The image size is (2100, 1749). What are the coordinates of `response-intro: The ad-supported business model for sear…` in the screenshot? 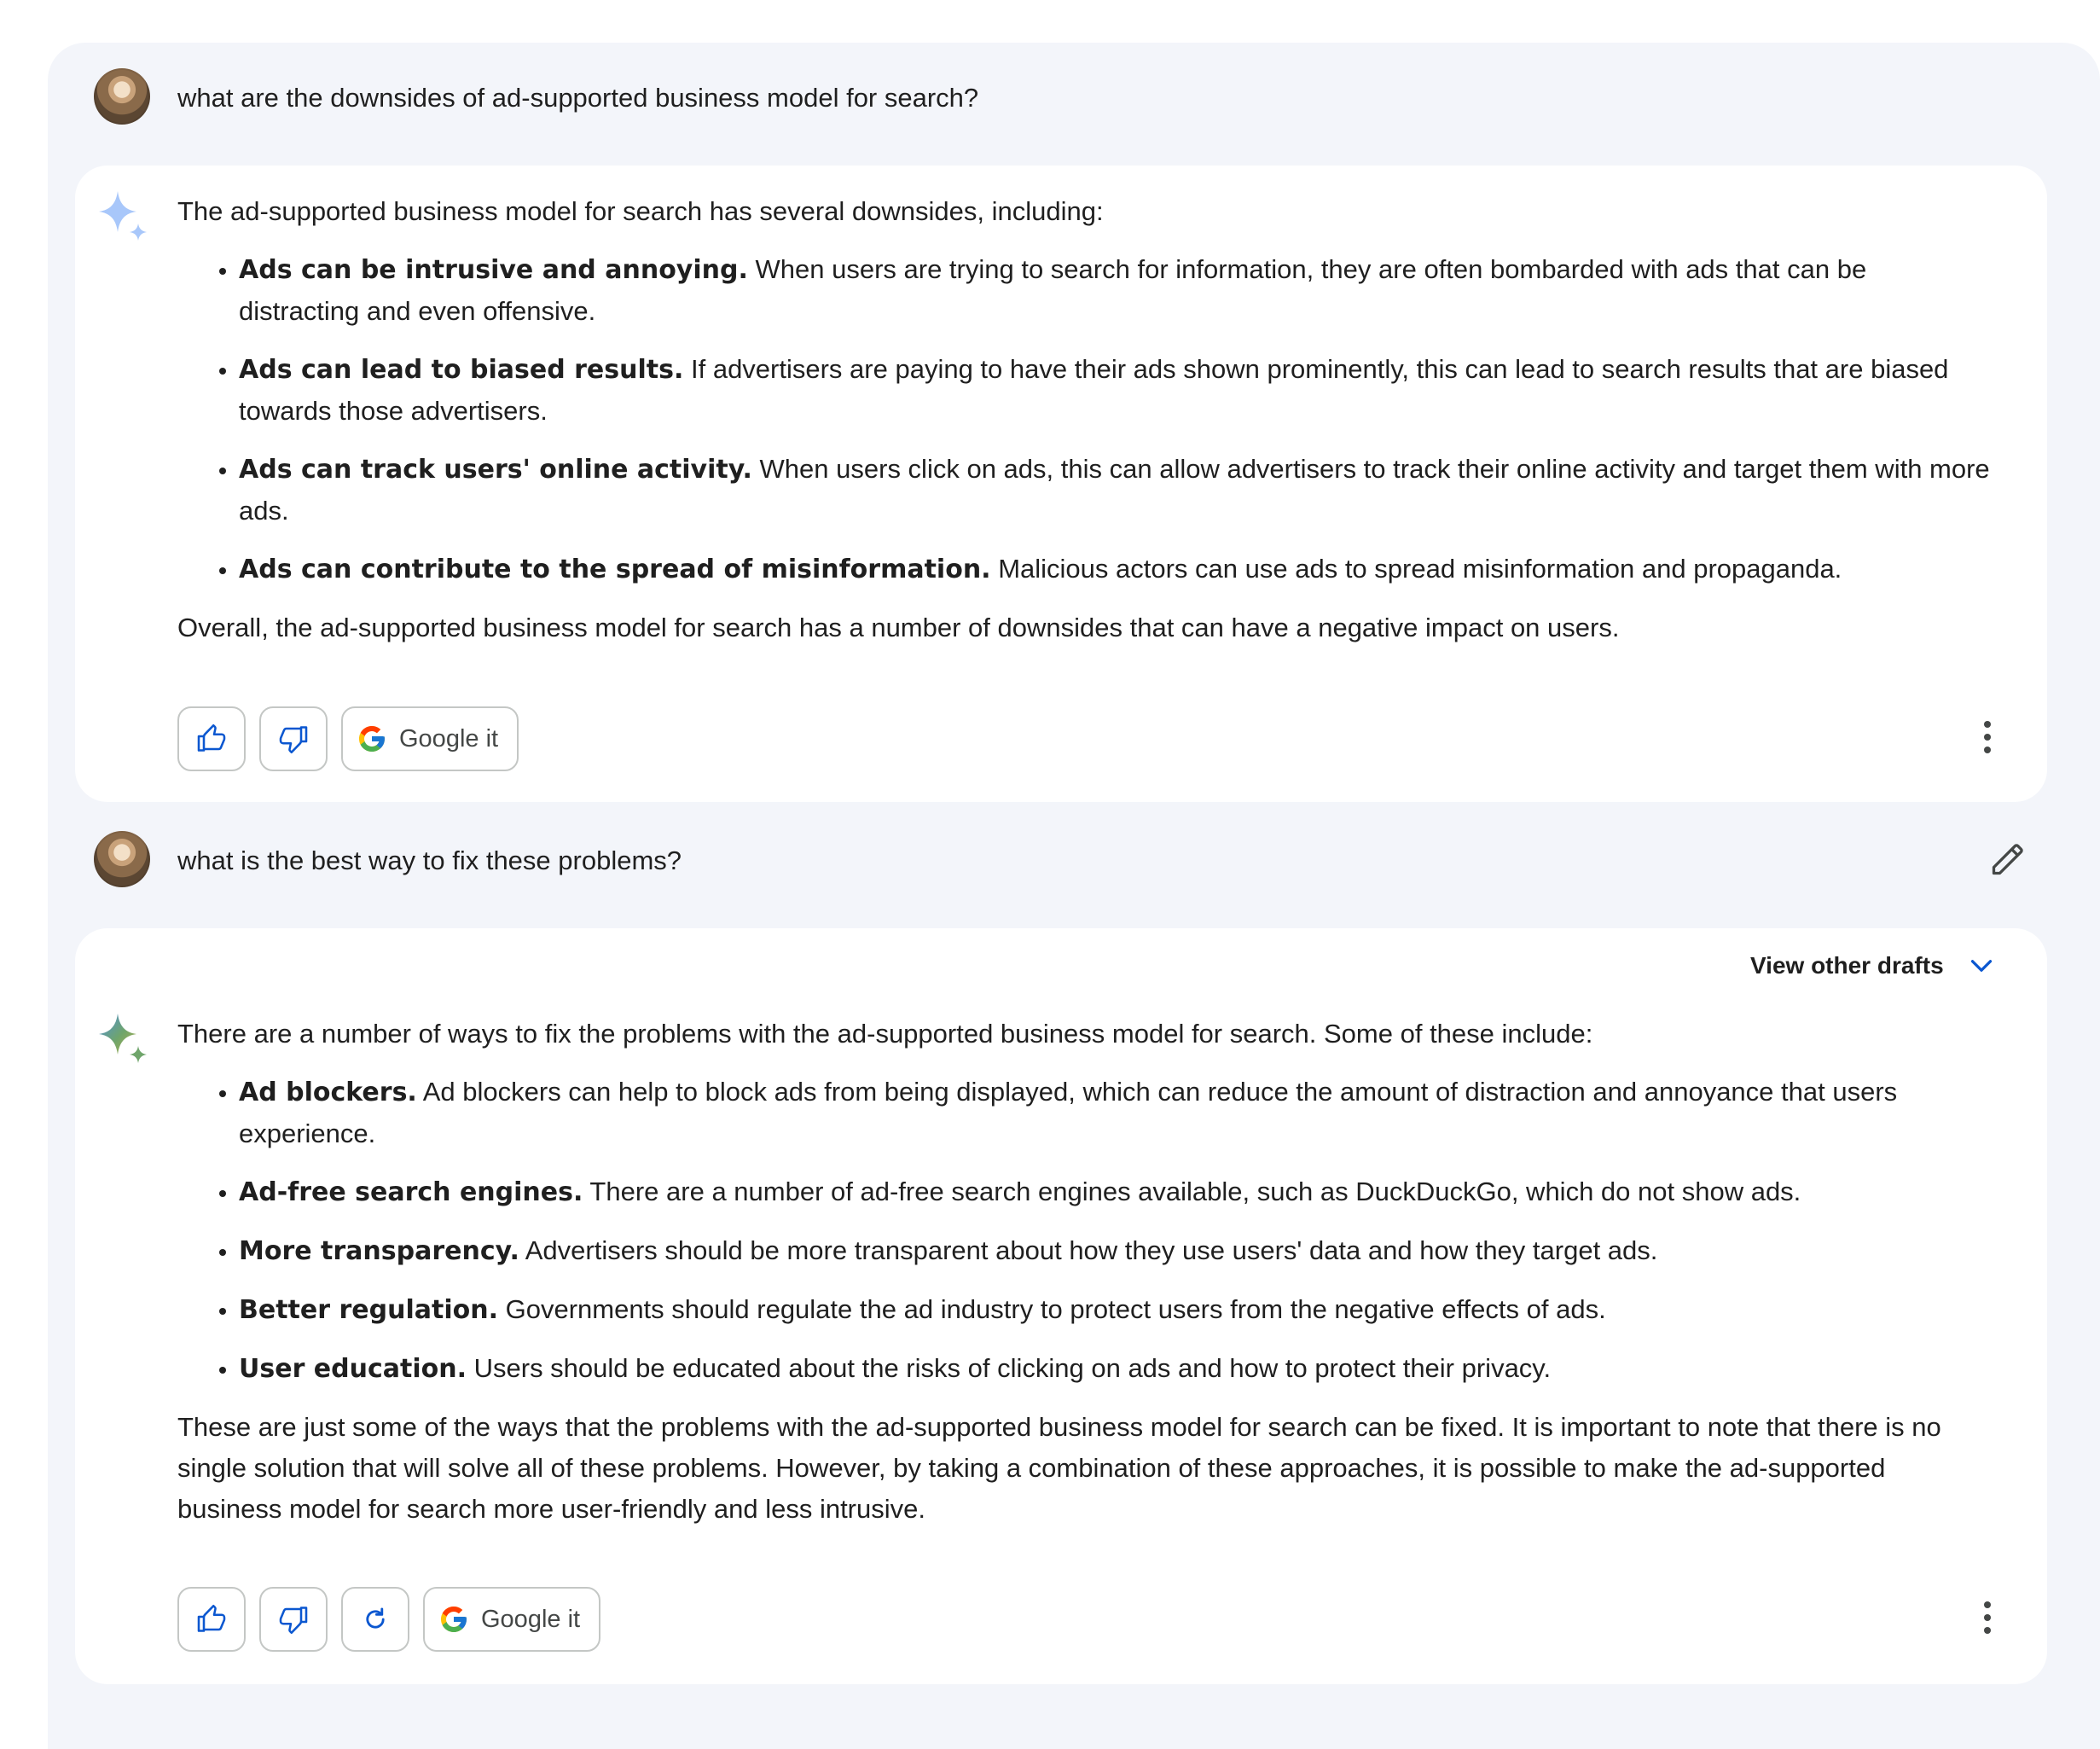 It's located at (640, 211).